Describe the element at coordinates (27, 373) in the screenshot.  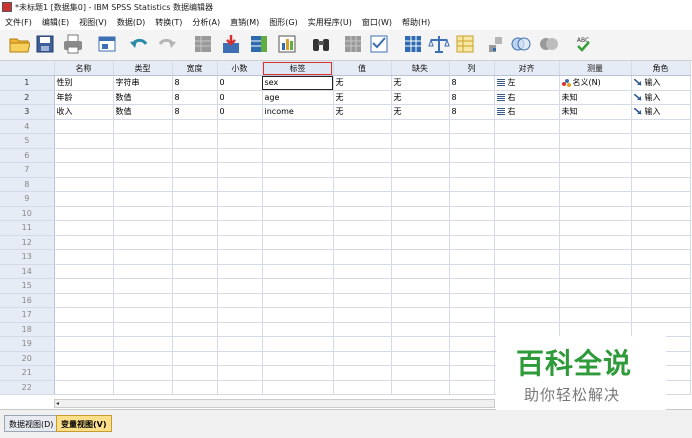
I see `row-number: 21` at that location.